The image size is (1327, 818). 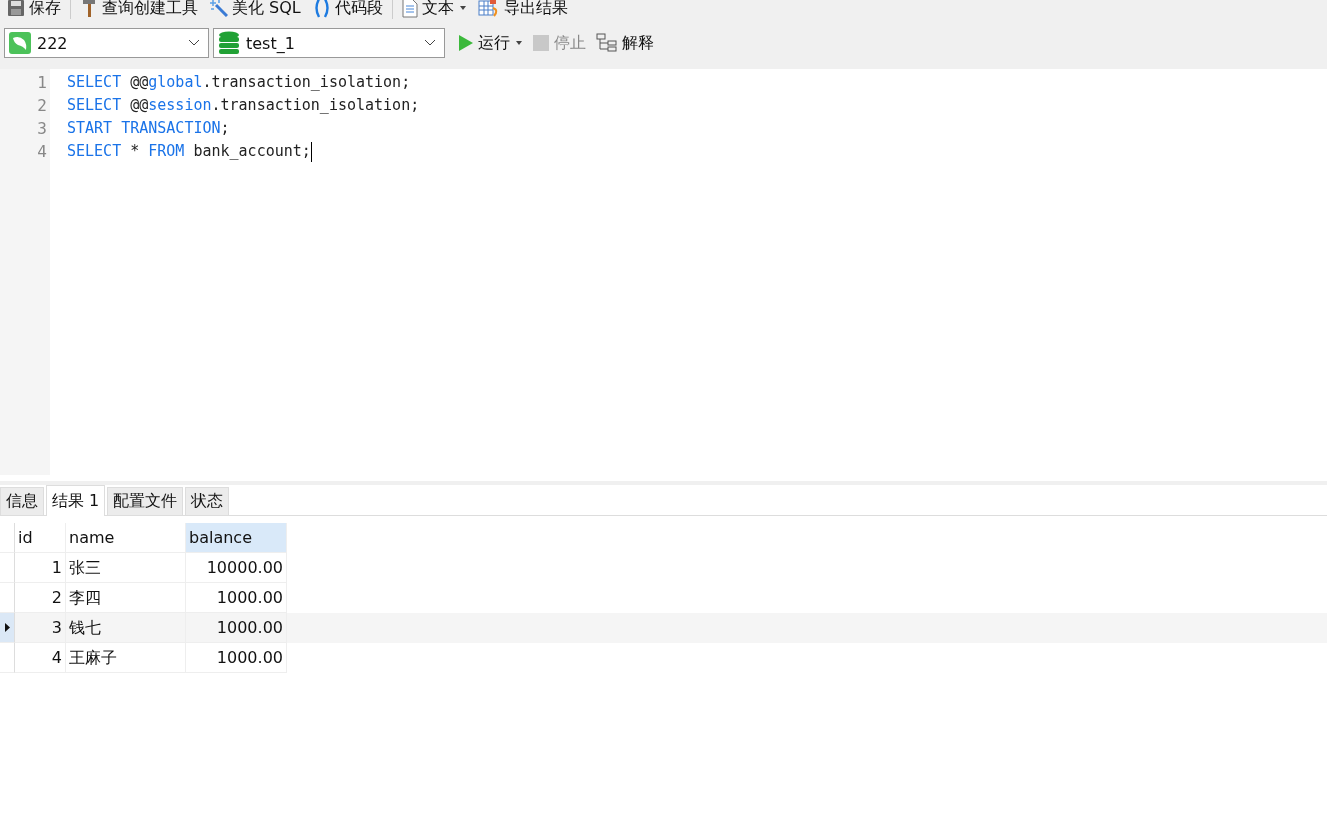 What do you see at coordinates (7, 538) in the screenshot?
I see `corner-header` at bounding box center [7, 538].